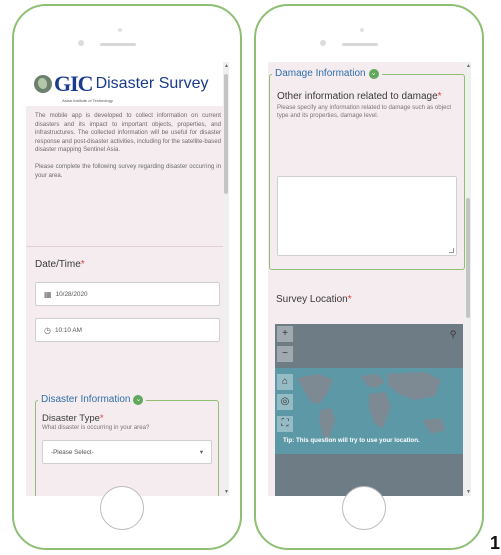 The image size is (501, 555). Describe the element at coordinates (127, 452) in the screenshot. I see `disaster-type-select: -Please Select- ▾` at that location.